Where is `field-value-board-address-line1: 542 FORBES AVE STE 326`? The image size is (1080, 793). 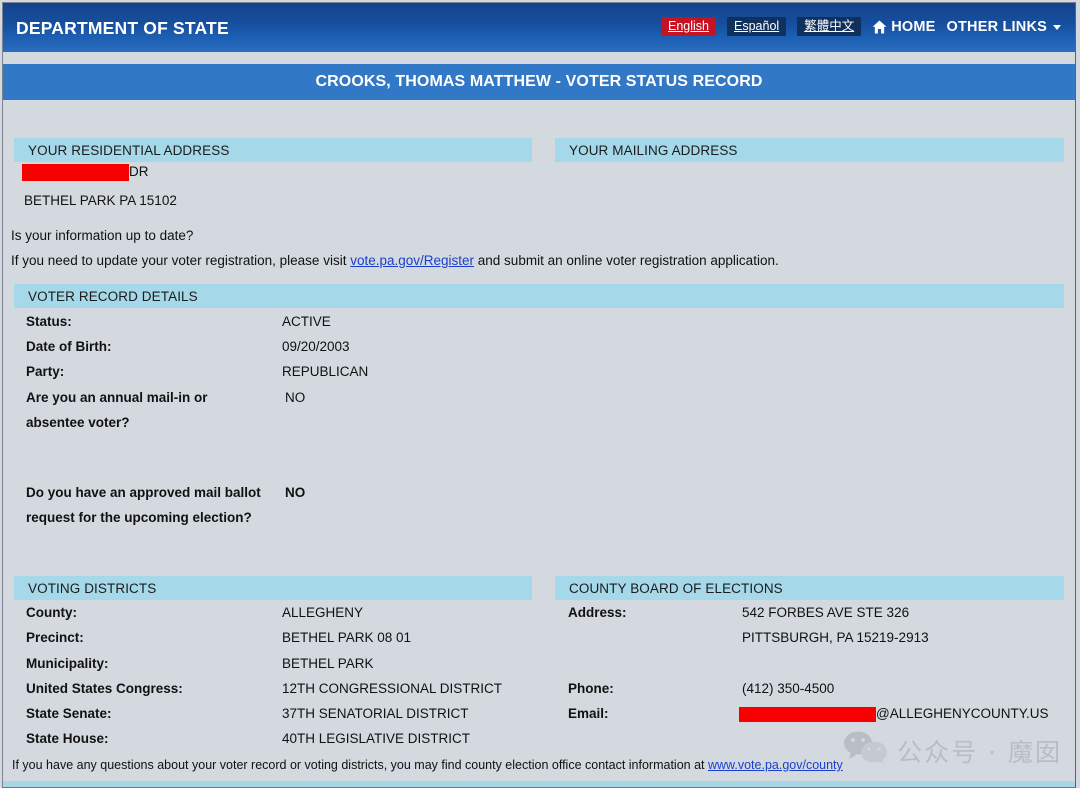 field-value-board-address-line1: 542 FORBES AVE STE 326 is located at coordinates (826, 612).